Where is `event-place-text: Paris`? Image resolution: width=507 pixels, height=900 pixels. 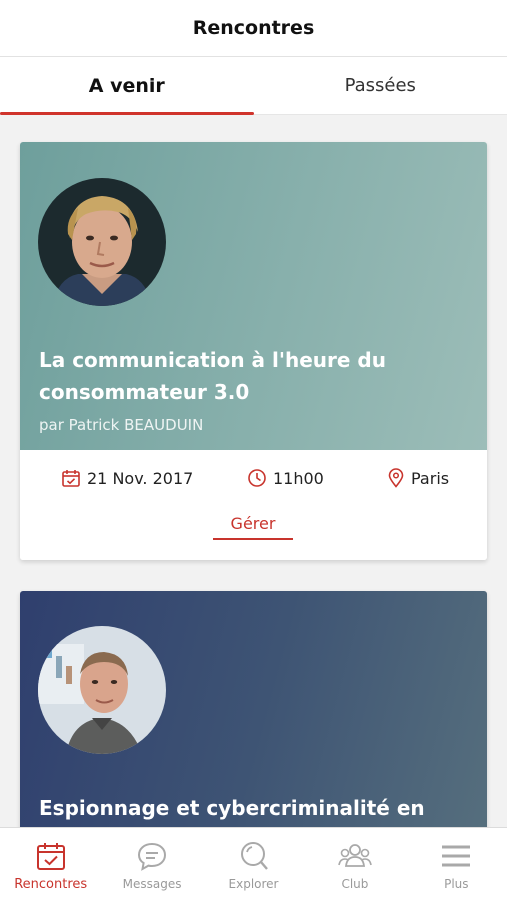 event-place-text: Paris is located at coordinates (430, 478).